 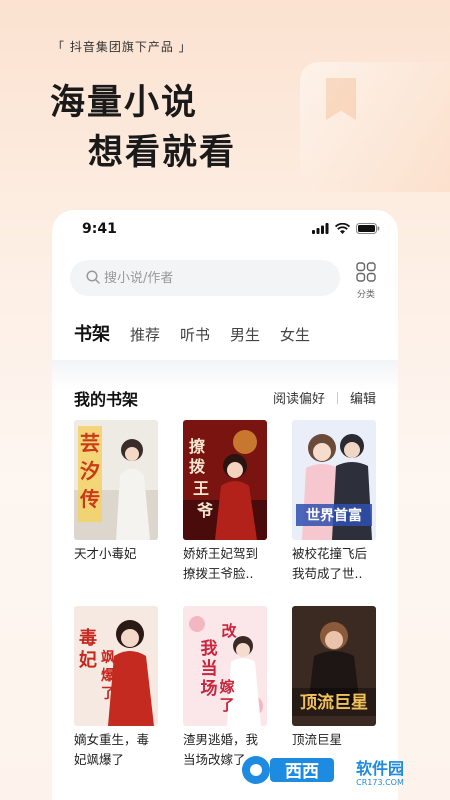 I want to click on book-title-line2: 撩拨王爷脸.., so click(x=218, y=573).